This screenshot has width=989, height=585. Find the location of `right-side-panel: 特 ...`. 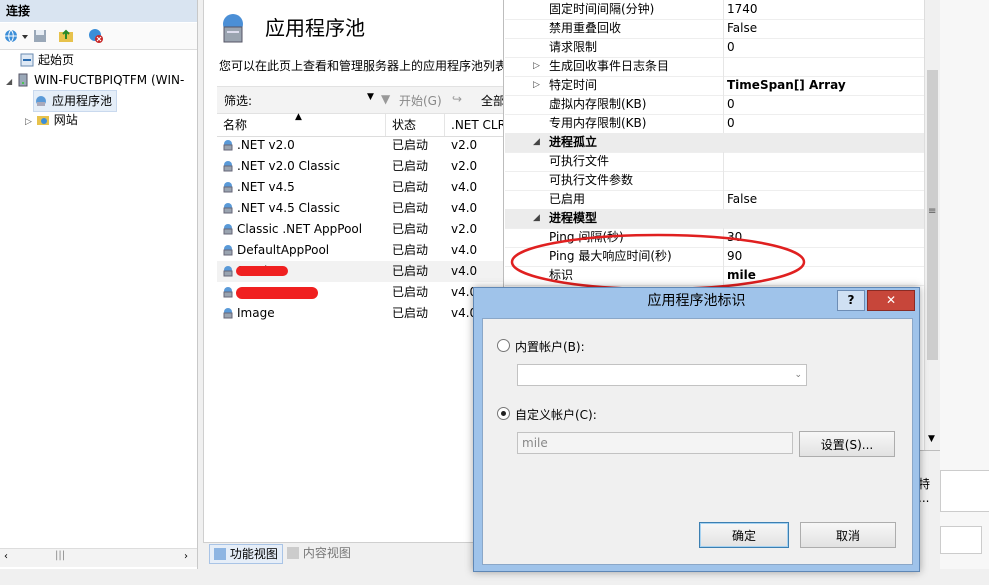

right-side-panel: 特 ... is located at coordinates (953, 284).